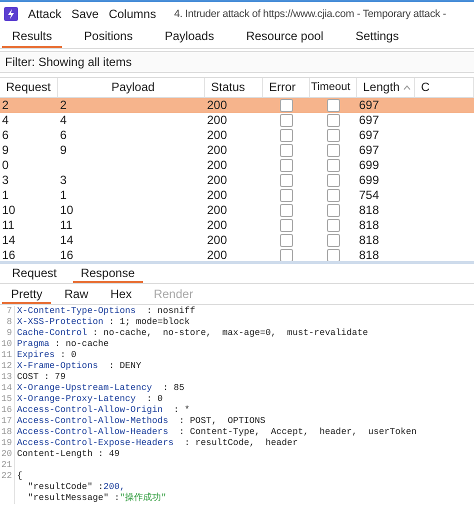 This screenshot has width=474, height=506. Describe the element at coordinates (106, 311) in the screenshot. I see `code-line: X-Content-Type-Options : nosniff` at that location.